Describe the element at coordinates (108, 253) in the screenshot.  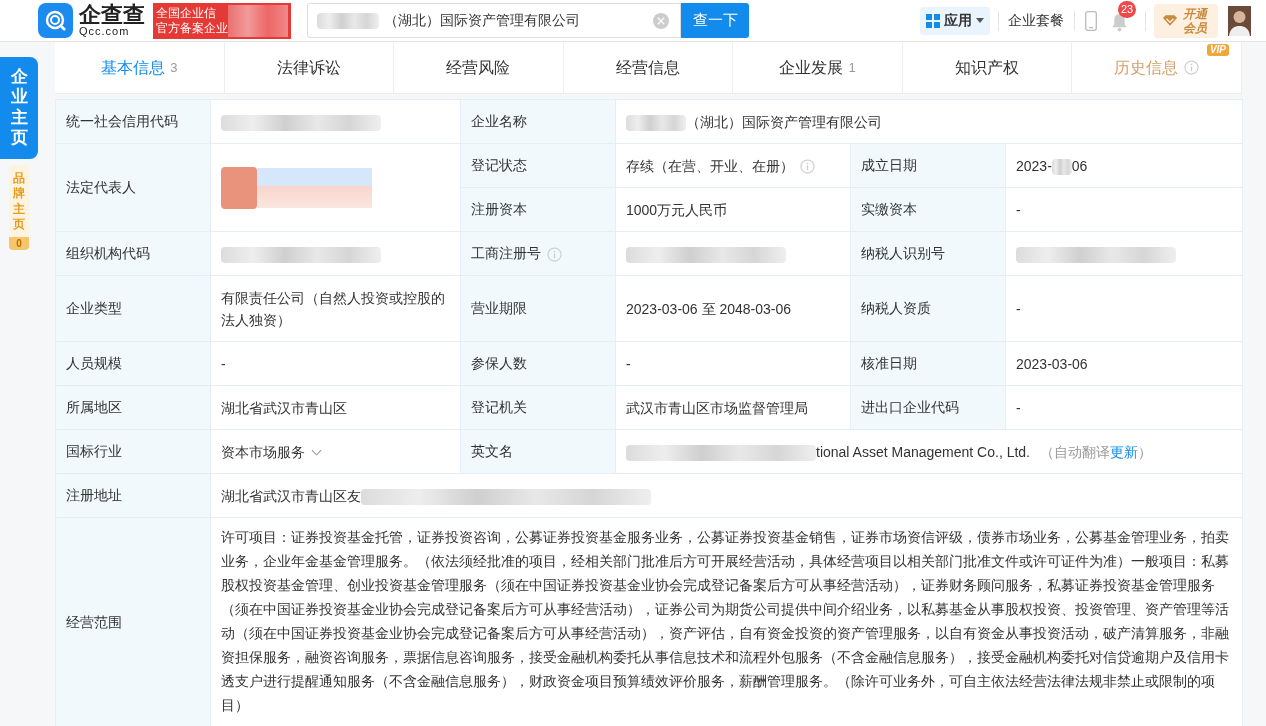
I see `field-label: 组织机构代码` at that location.